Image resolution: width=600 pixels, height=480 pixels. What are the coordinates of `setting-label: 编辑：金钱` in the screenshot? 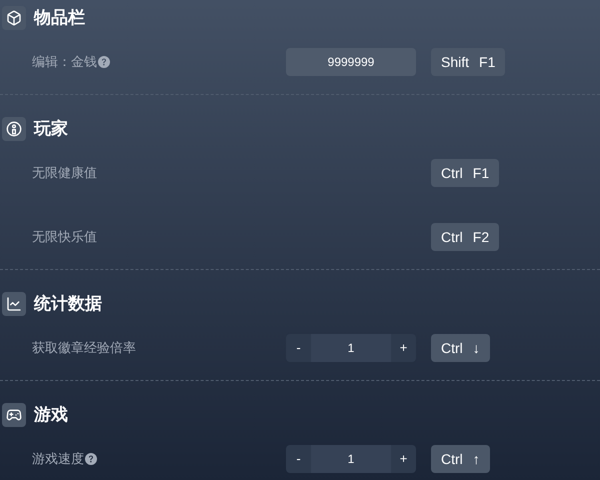 It's located at (64, 62).